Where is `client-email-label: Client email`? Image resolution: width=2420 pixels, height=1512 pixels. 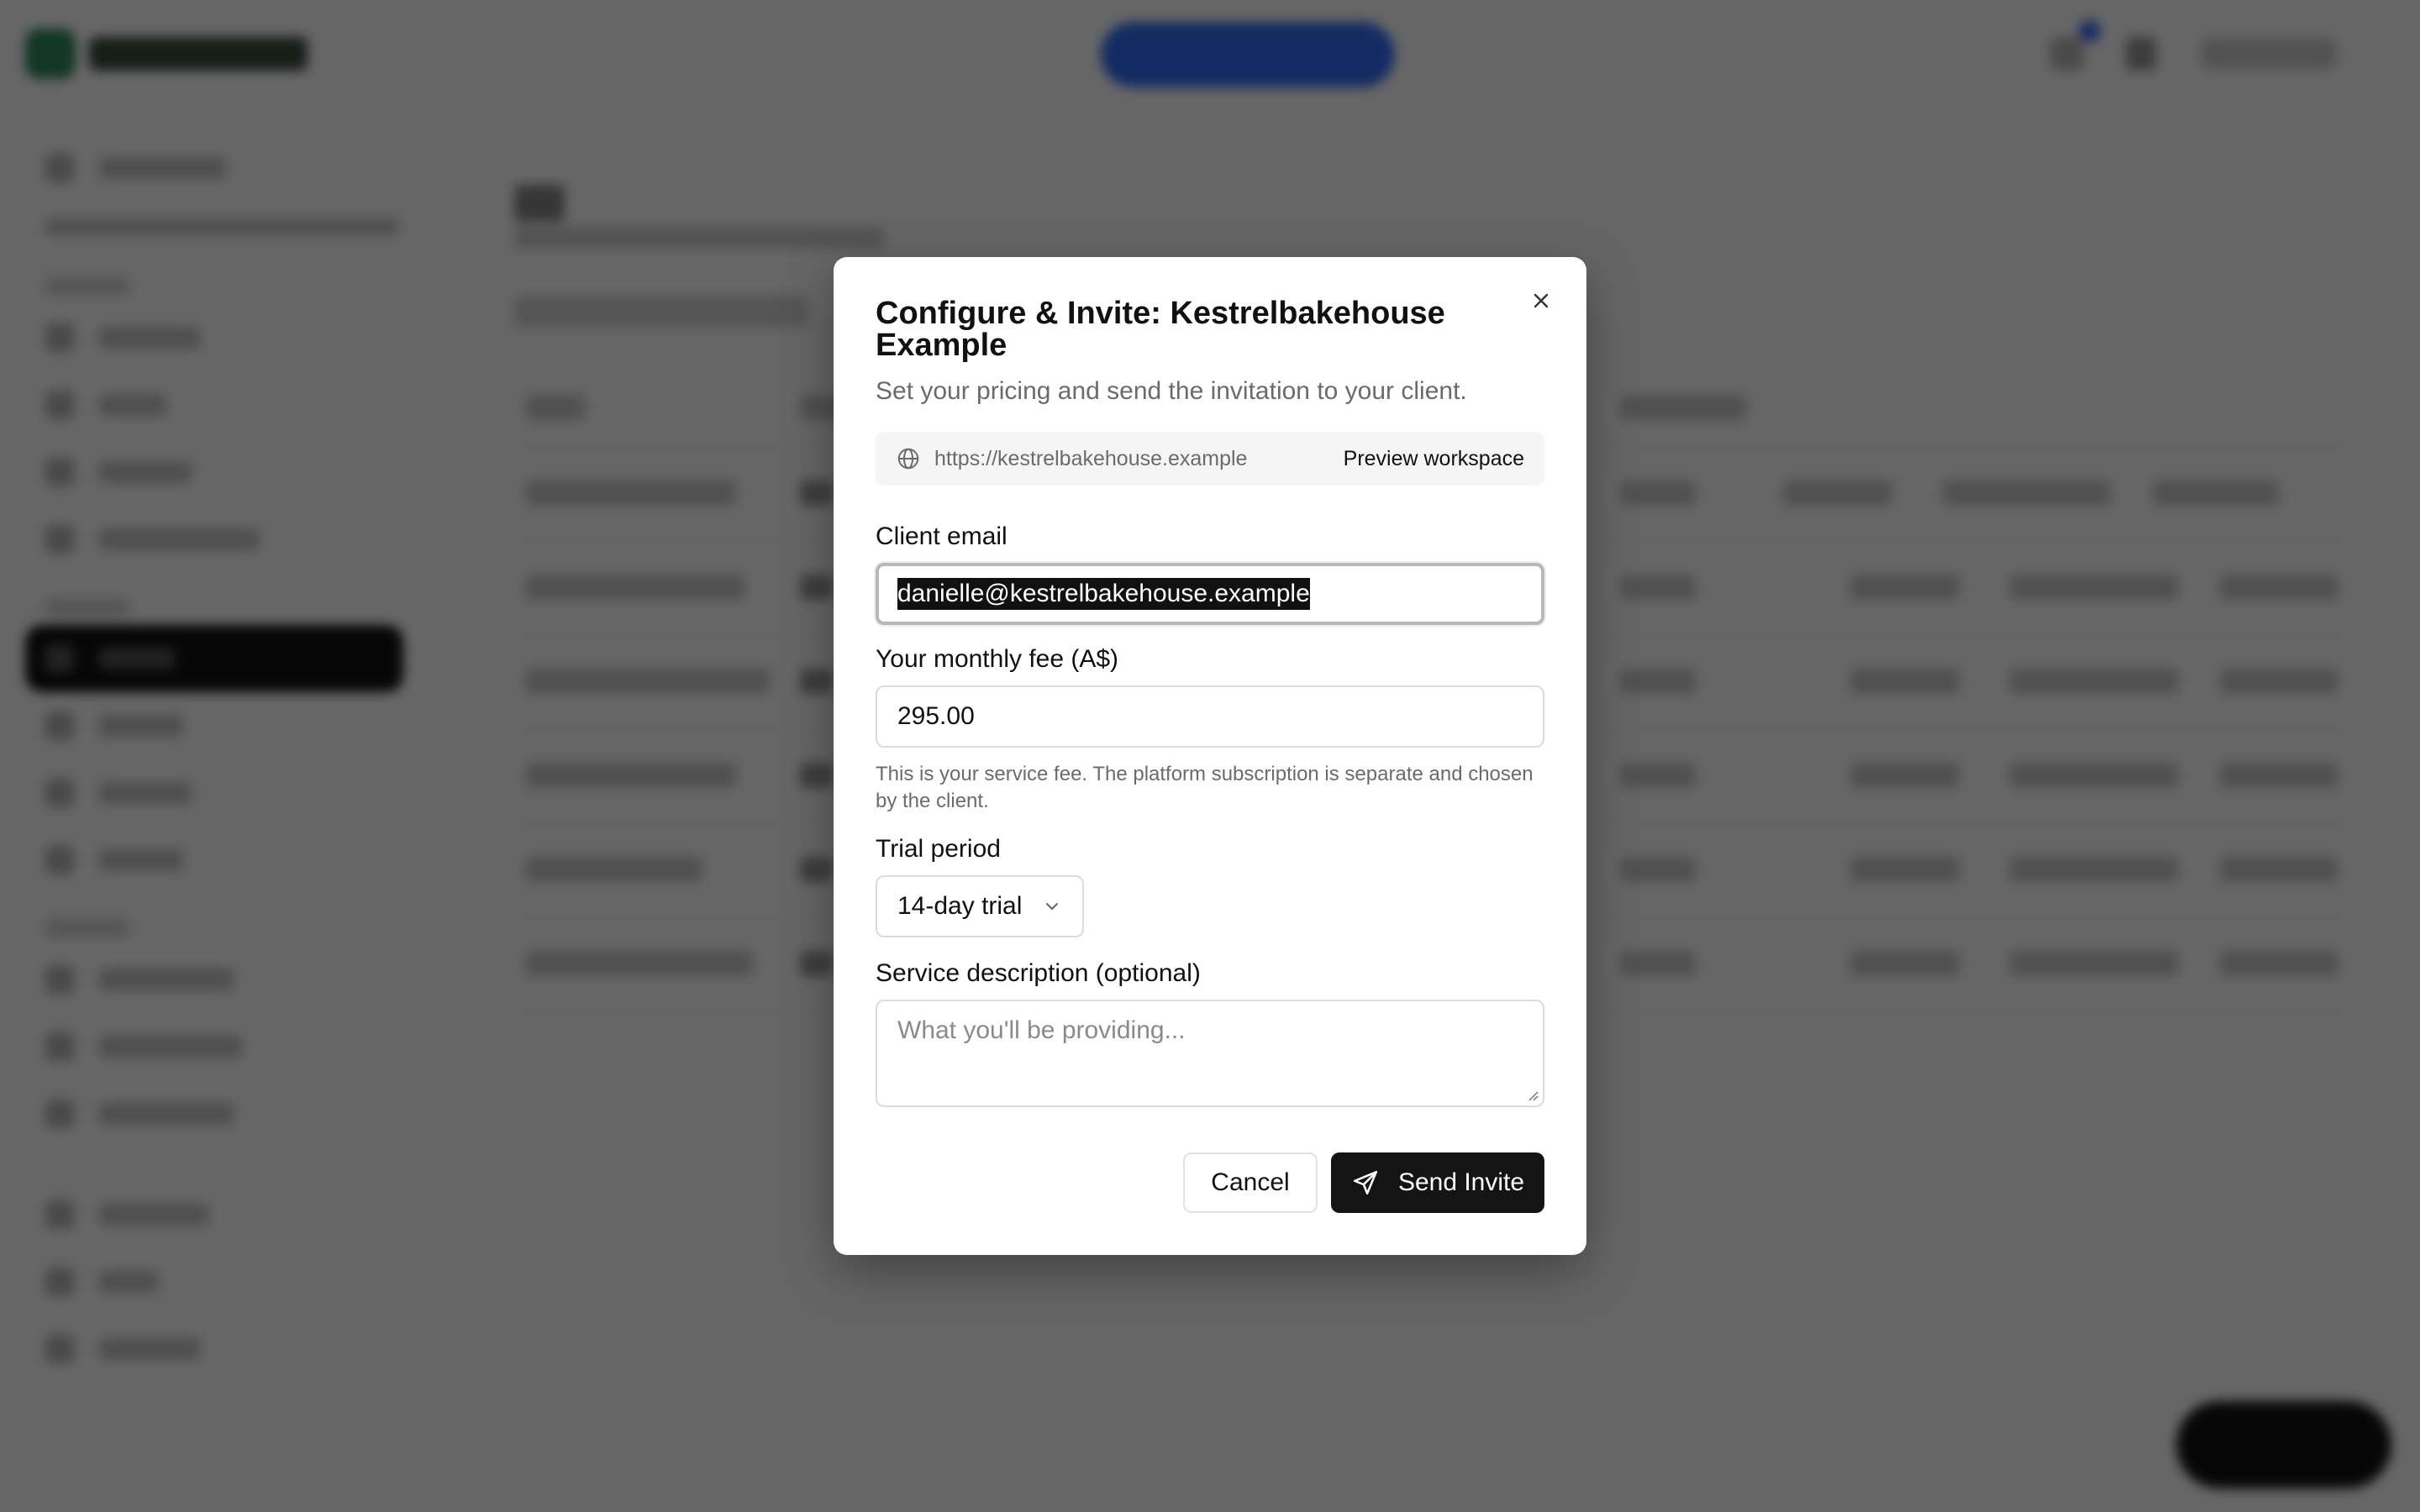 client-email-label: Client email is located at coordinates (941, 536).